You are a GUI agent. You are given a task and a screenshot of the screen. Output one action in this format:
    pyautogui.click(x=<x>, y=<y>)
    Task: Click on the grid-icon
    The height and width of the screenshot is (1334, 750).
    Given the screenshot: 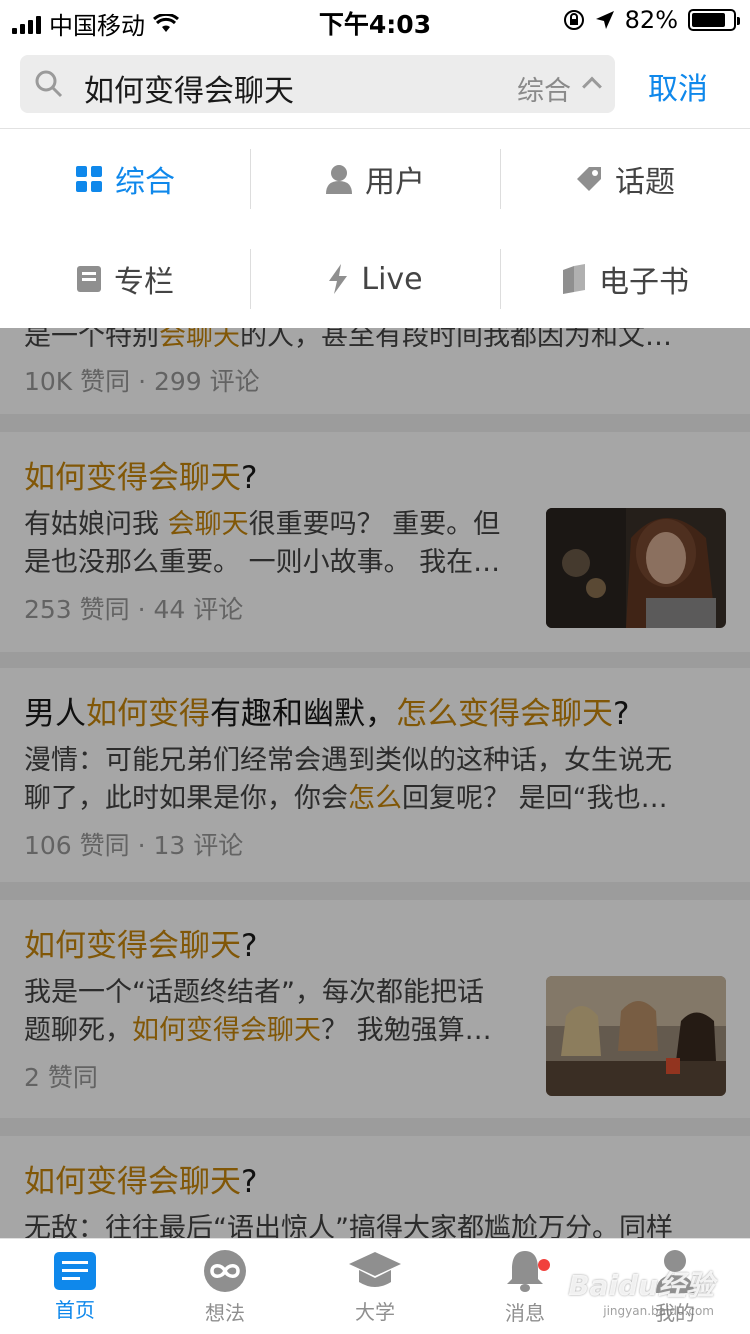 What is the action you would take?
    pyautogui.click(x=89, y=179)
    